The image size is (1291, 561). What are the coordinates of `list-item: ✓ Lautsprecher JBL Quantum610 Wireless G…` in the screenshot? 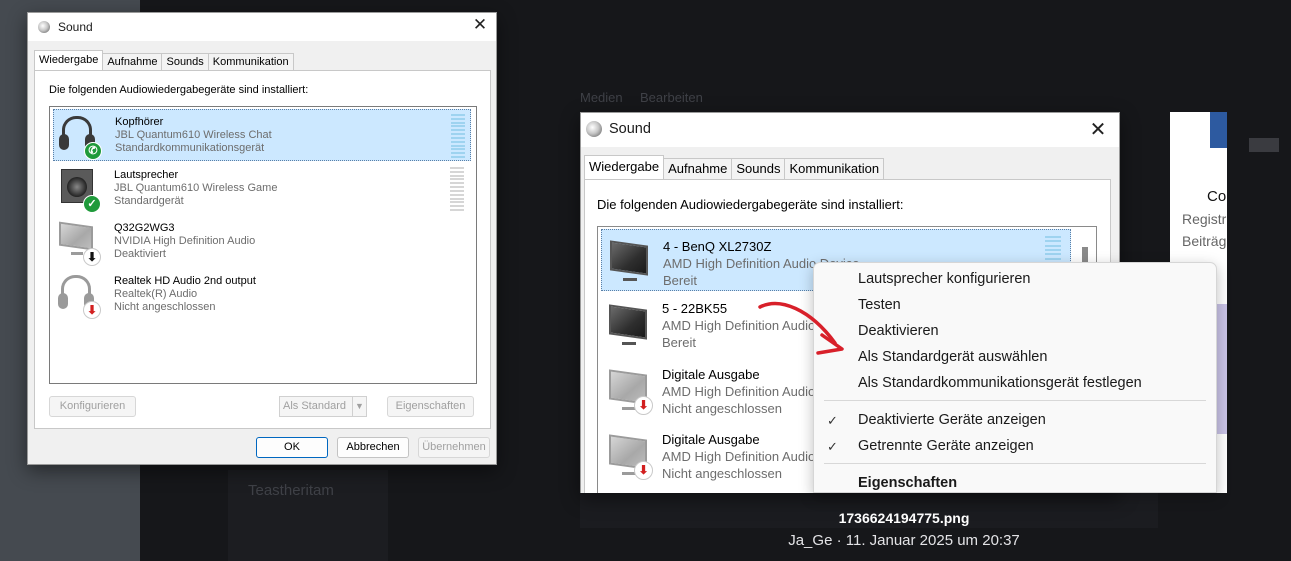 It's located at (262, 189).